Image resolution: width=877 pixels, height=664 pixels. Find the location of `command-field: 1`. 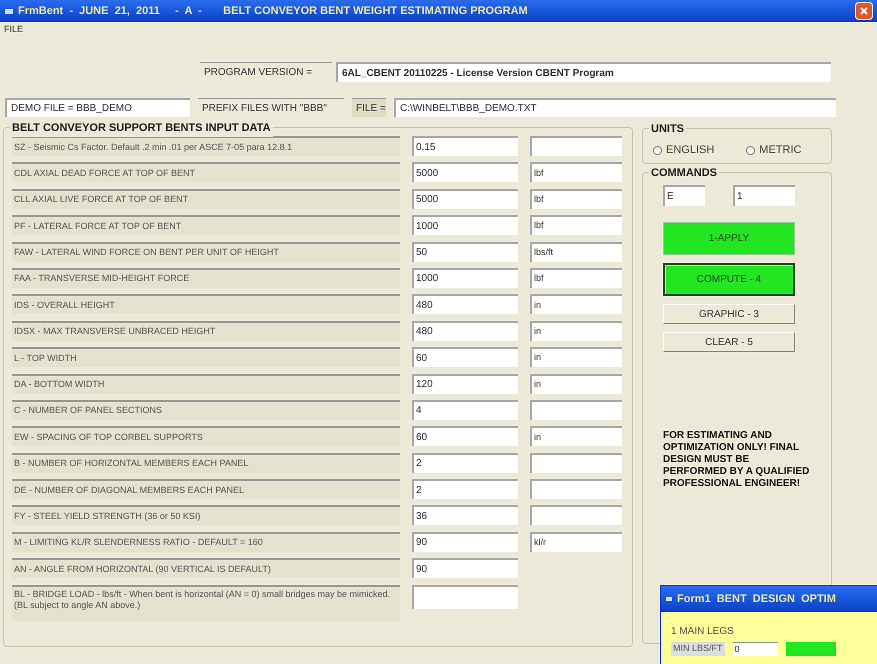

command-field: 1 is located at coordinates (764, 195).